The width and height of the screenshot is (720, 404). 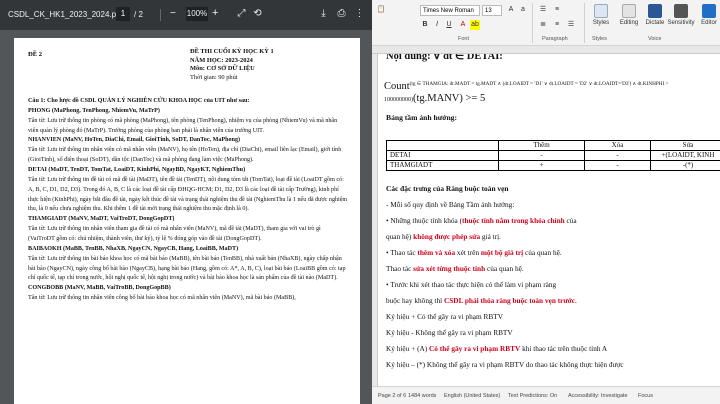 What do you see at coordinates (707, 15) in the screenshot?
I see `editor-button: Editor` at bounding box center [707, 15].